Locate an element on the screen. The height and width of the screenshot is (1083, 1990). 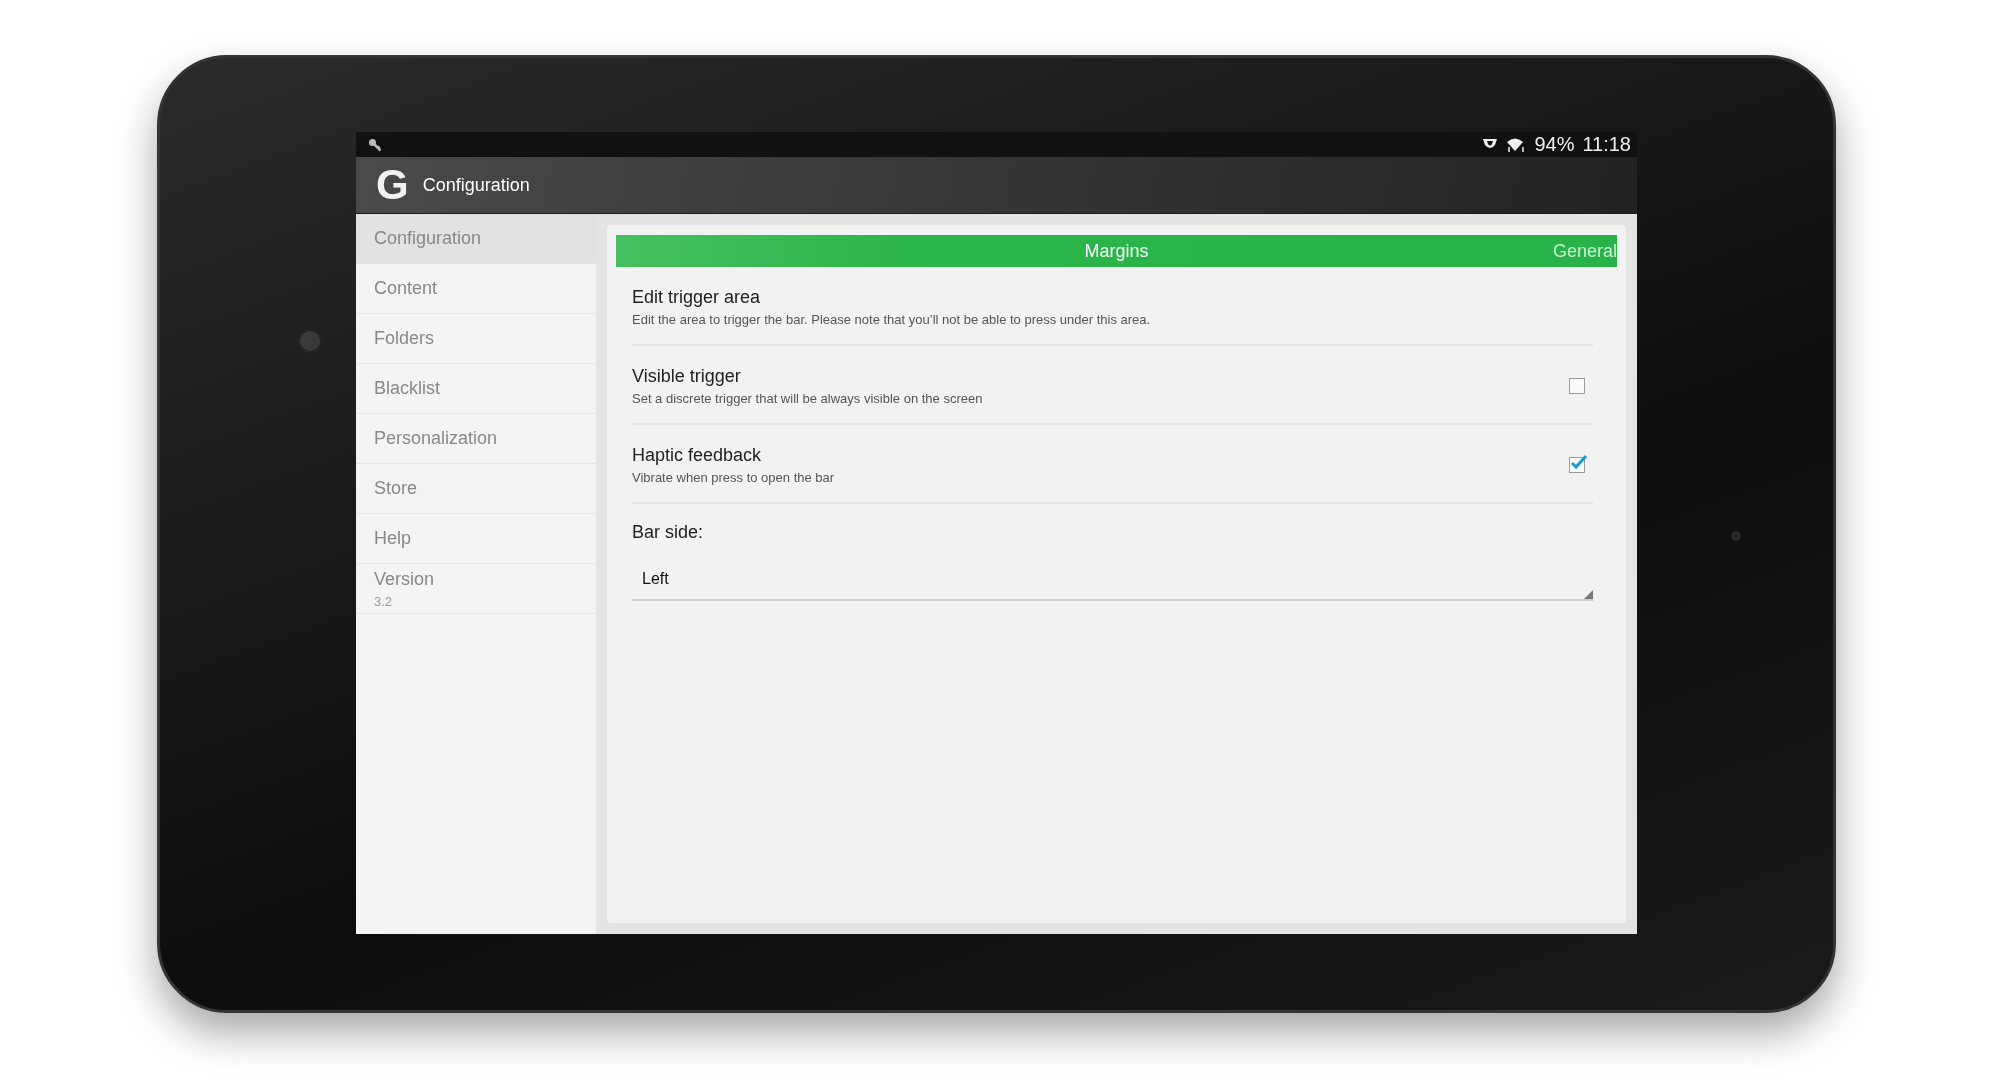
sidebar-item: Configuration is located at coordinates (476, 239).